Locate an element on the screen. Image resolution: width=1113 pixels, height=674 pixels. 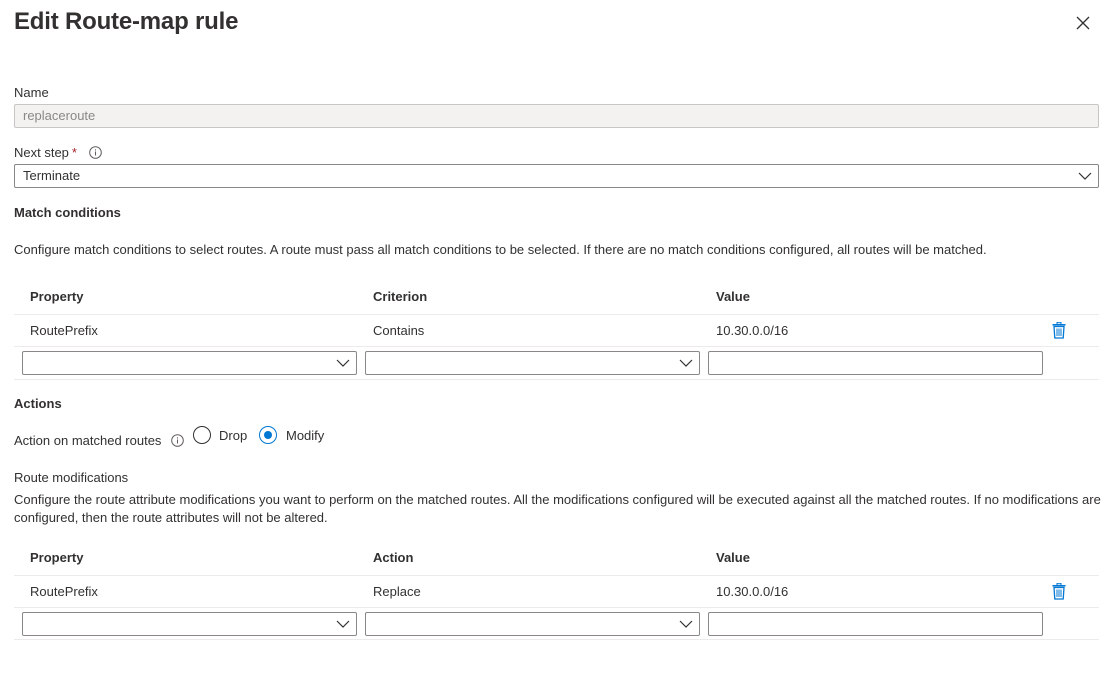
close-button is located at coordinates (1083, 23).